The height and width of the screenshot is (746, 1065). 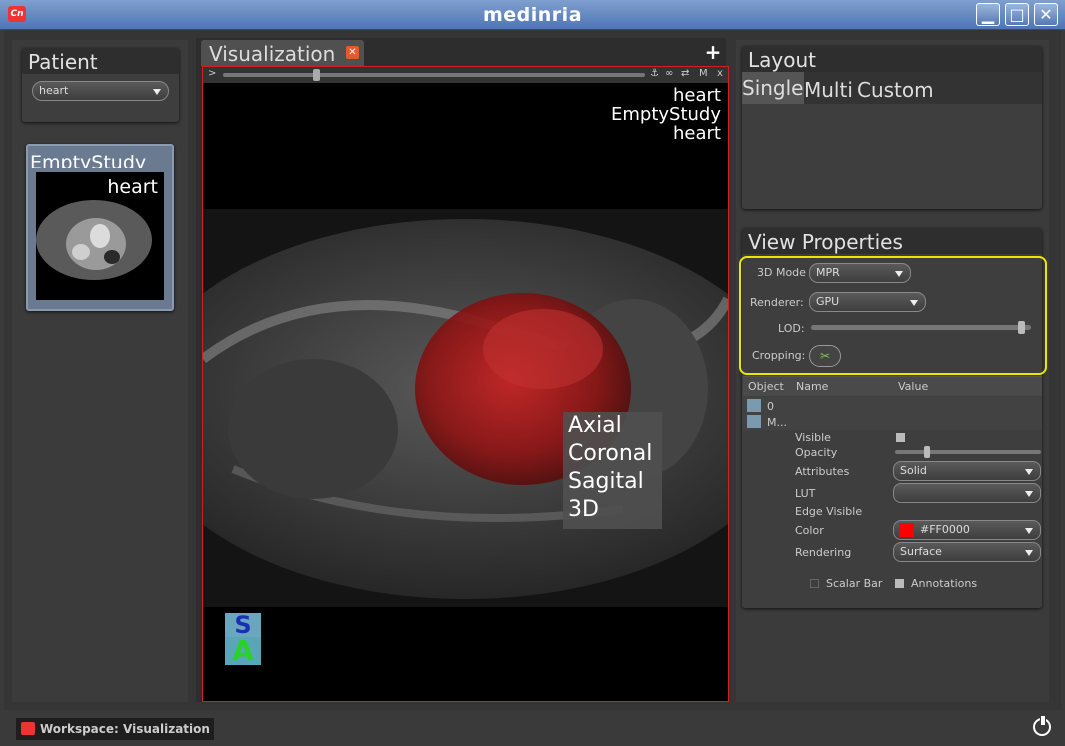 What do you see at coordinates (967, 493) in the screenshot?
I see `lut-select` at bounding box center [967, 493].